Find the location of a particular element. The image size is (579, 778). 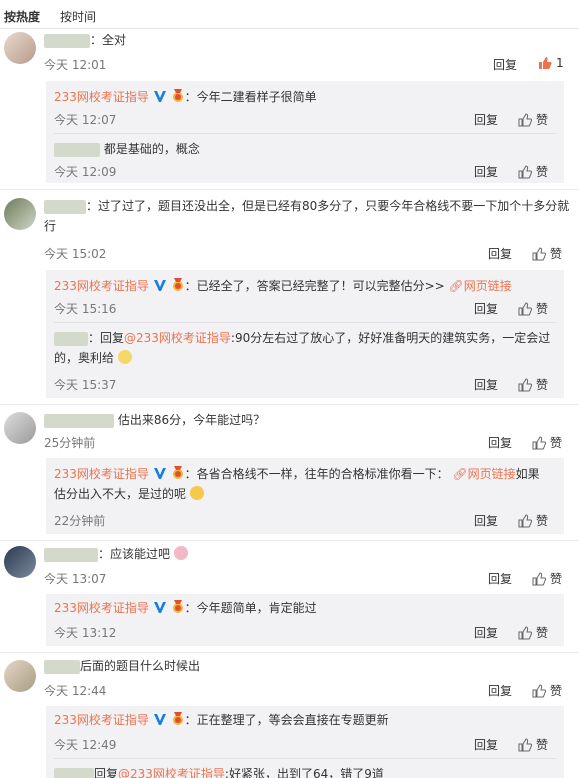

comment-text: 估出来86分，今年能过吗？ is located at coordinates (154, 420).